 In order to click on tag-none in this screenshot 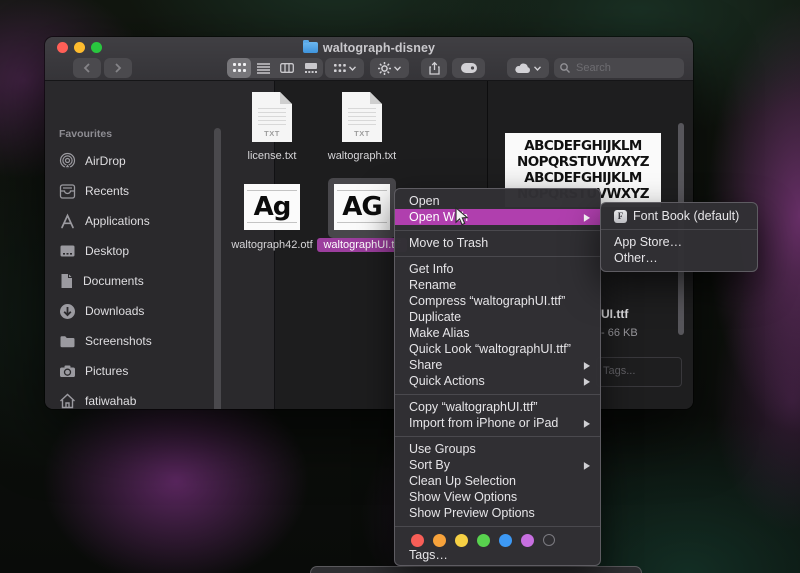, I will do `click(549, 540)`.